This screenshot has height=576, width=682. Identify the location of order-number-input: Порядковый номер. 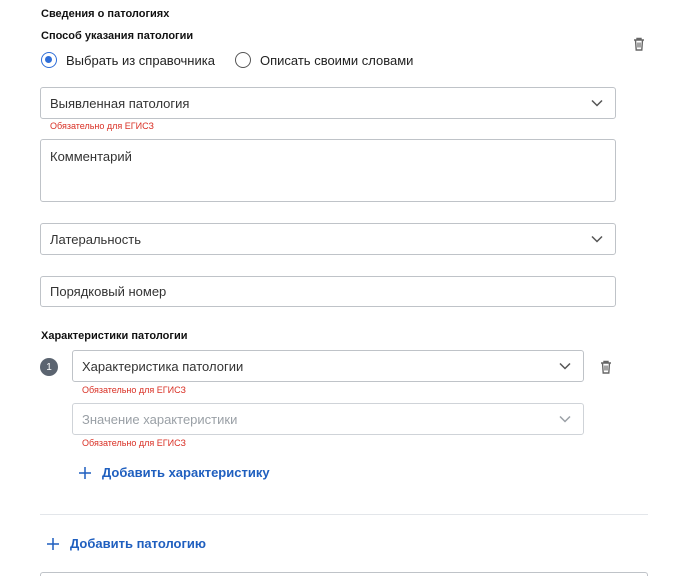
(328, 291).